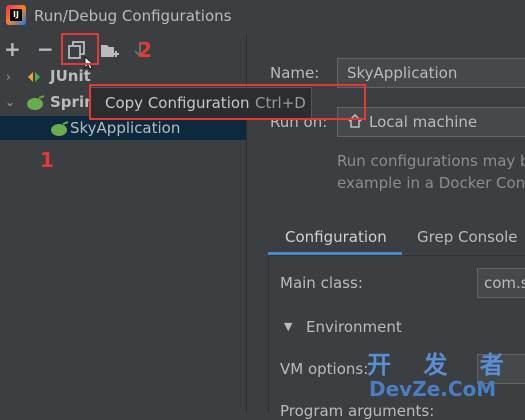 The height and width of the screenshot is (420, 525). Describe the element at coordinates (36, 79) in the screenshot. I see `junit-icon` at that location.